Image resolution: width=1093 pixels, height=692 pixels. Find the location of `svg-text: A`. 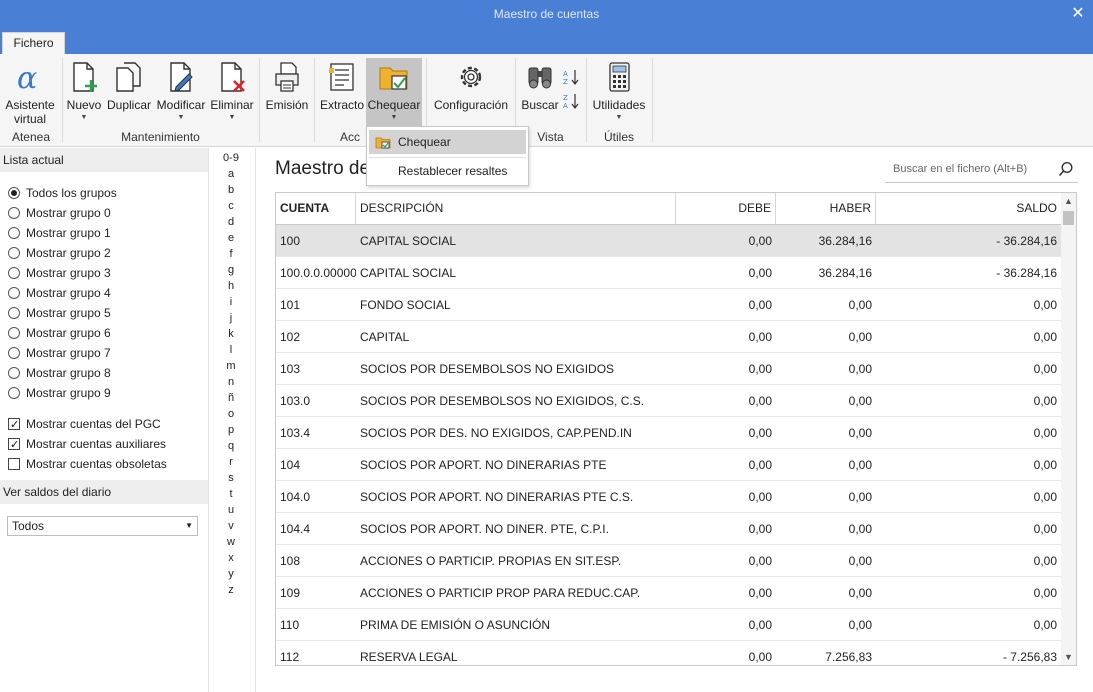

svg-text: A is located at coordinates (565, 106).